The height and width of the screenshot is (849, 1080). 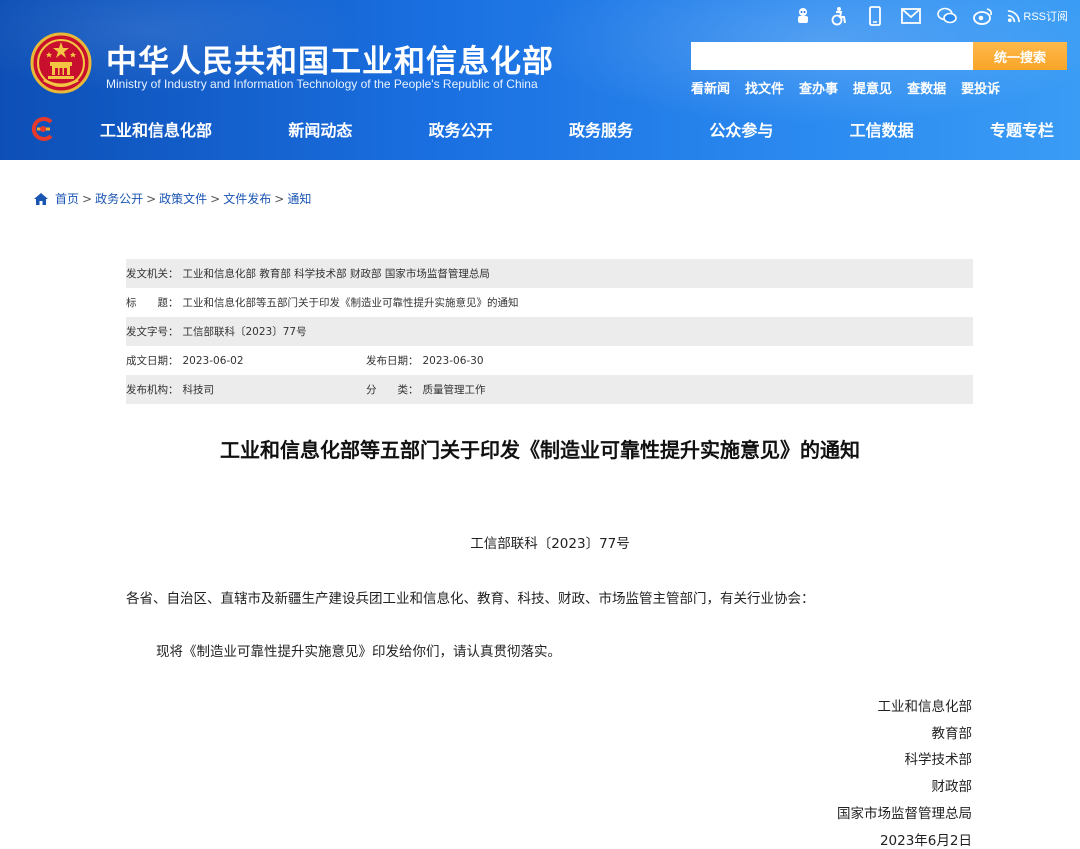 I want to click on breadcrumb-notice: 通知, so click(x=299, y=198).